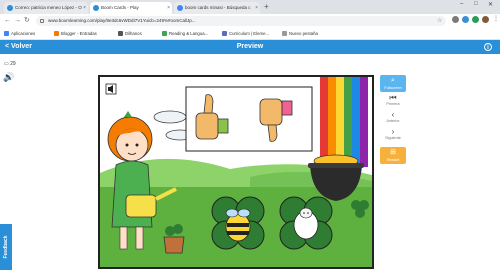 This screenshot has height=270, width=500. I want to click on next-card-button: › Siguiente, so click(393, 134).